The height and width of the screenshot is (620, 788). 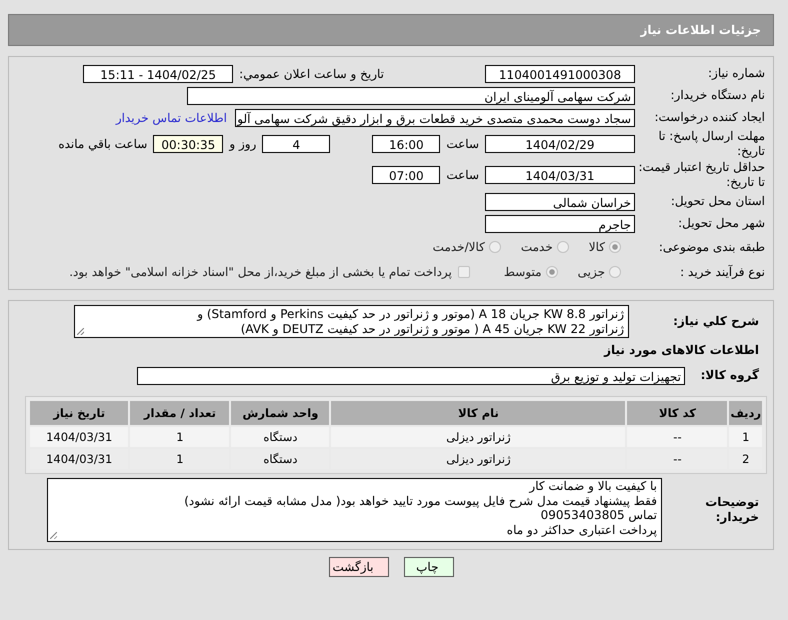 What do you see at coordinates (358, 567) in the screenshot?
I see `back-button: بازگشت` at bounding box center [358, 567].